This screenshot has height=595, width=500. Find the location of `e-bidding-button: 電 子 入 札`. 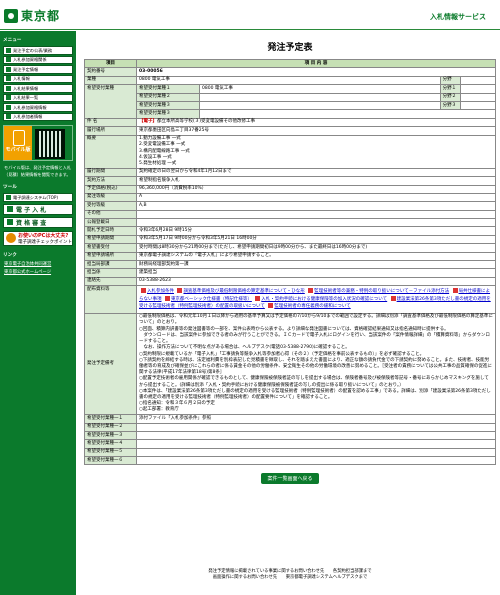

e-bidding-button: 電 子 入 札 is located at coordinates (38, 209).